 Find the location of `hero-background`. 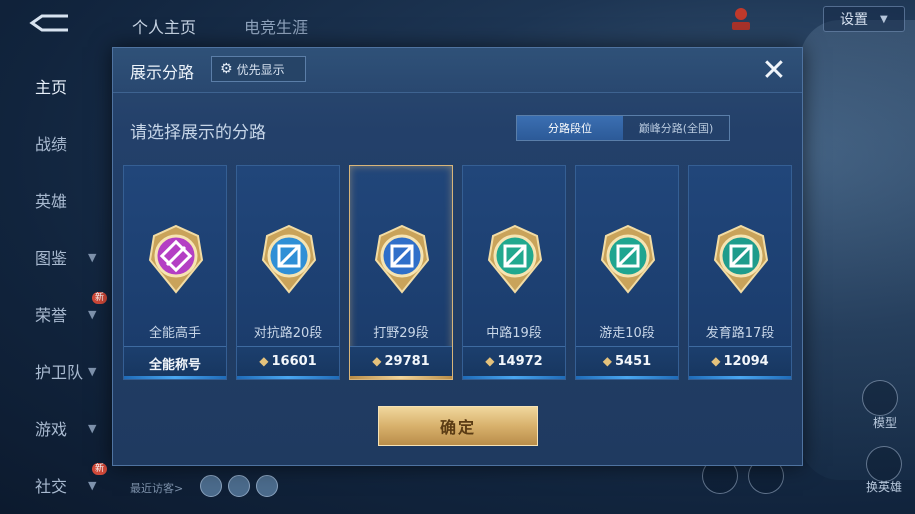

hero-background is located at coordinates (857, 250).